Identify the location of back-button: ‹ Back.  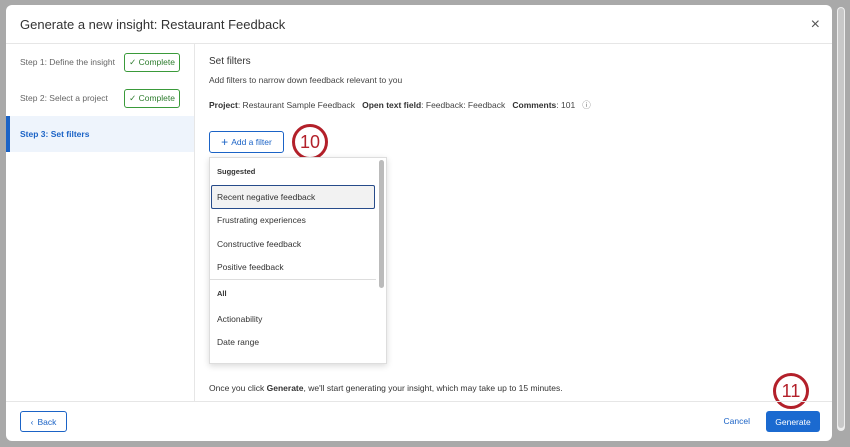
(43, 421).